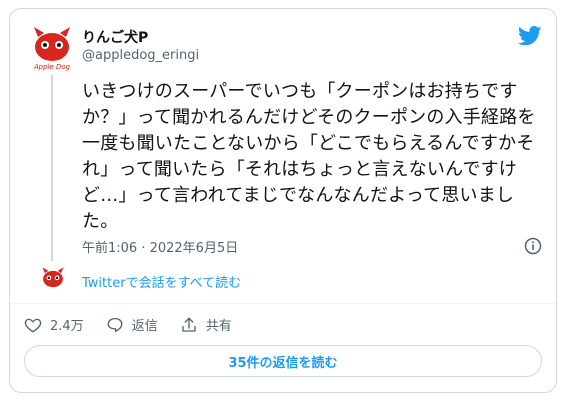 Image resolution: width=570 pixels, height=403 pixels. Describe the element at coordinates (140, 55) in the screenshot. I see `author-handle: @appledog_eringi` at that location.